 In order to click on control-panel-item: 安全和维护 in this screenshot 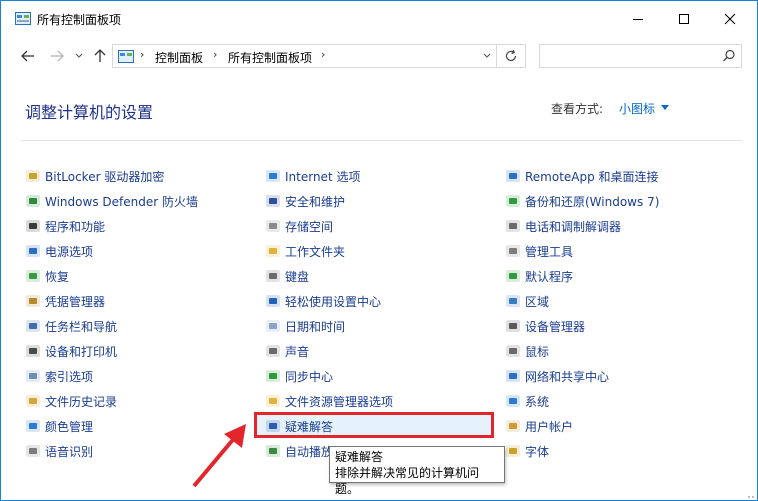, I will do `click(305, 201)`.